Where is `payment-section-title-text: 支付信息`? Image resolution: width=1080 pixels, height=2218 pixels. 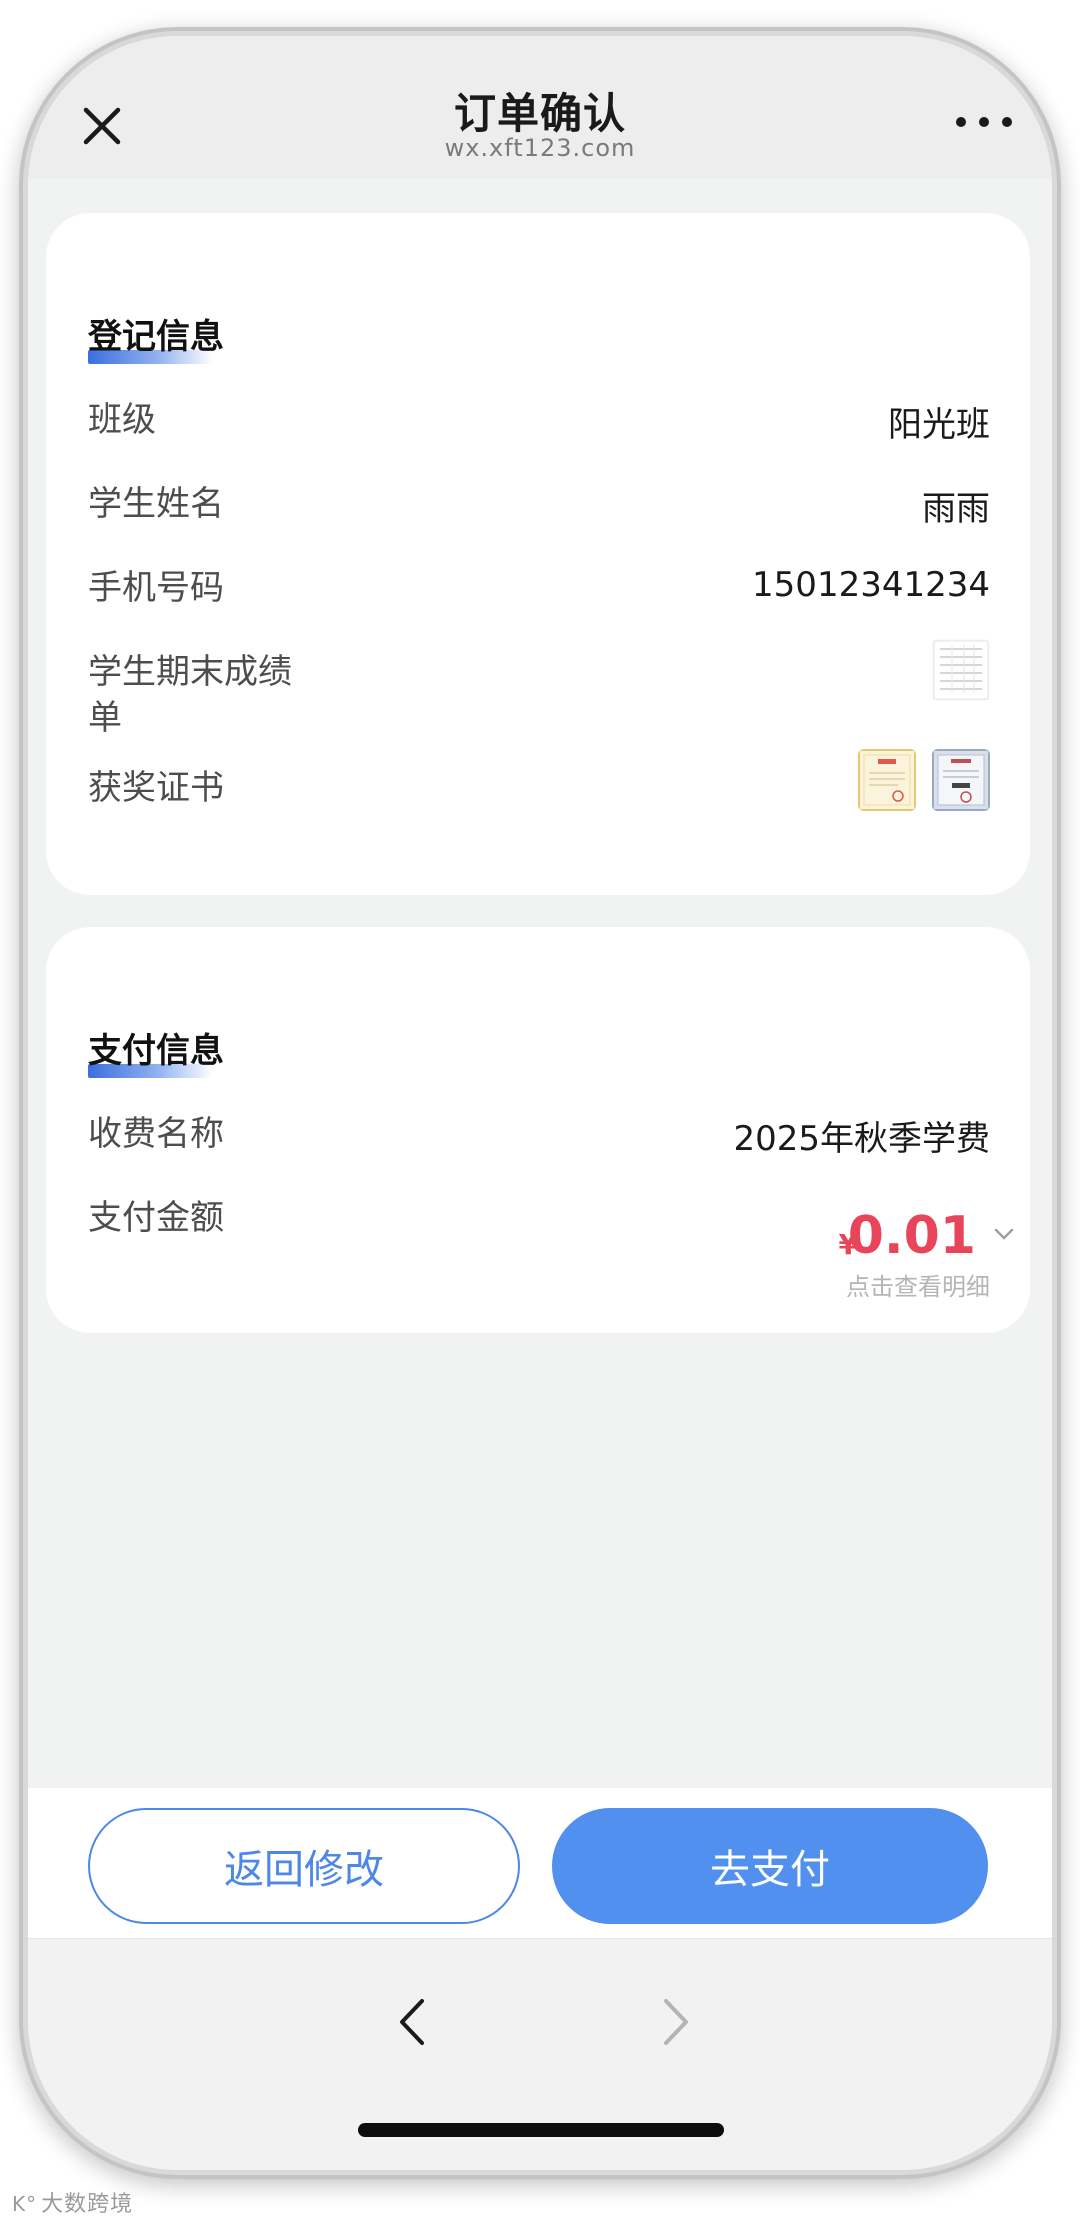
payment-section-title-text: 支付信息 is located at coordinates (156, 1051).